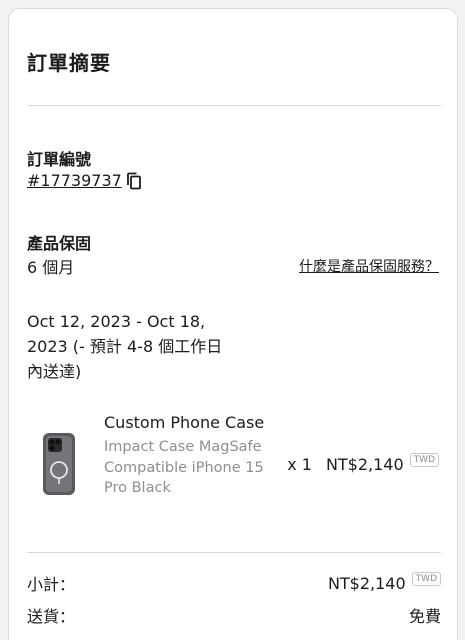 The height and width of the screenshot is (640, 465). Describe the element at coordinates (369, 266) in the screenshot. I see `warranty-info-link: 什麼是產品保固服務？` at that location.